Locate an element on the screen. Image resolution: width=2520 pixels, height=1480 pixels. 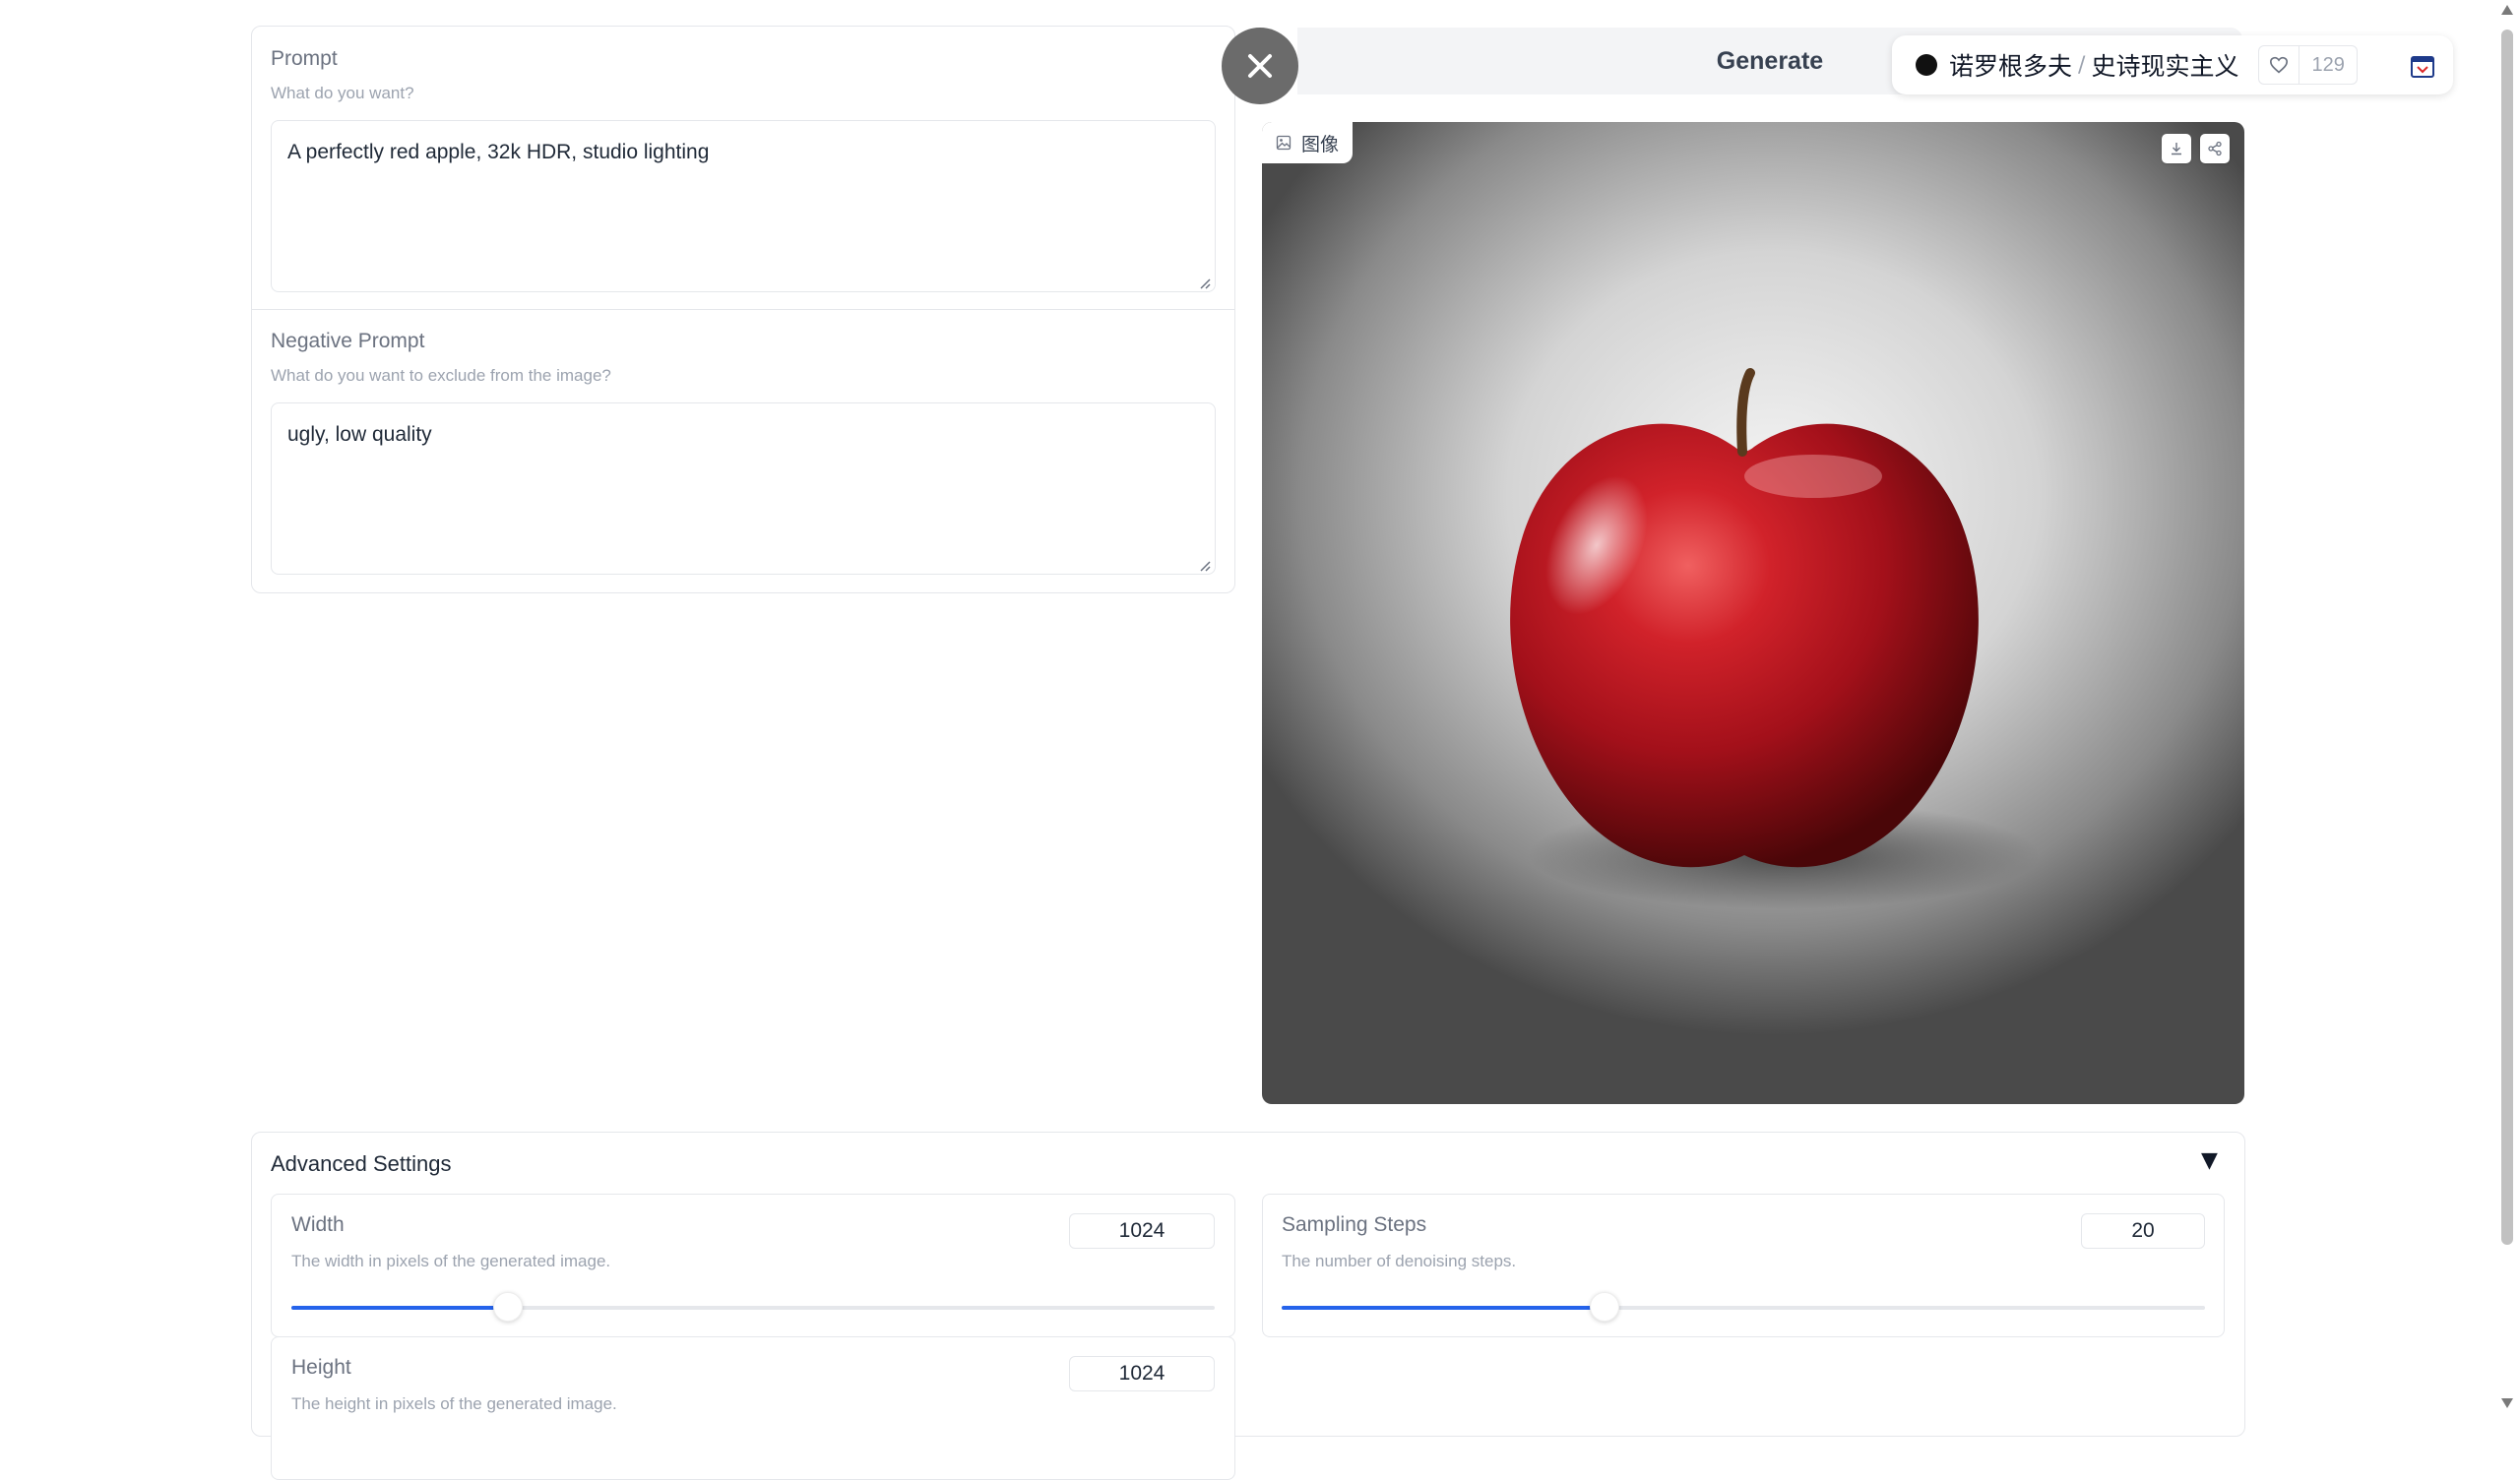
prompt-hint: What do you want? is located at coordinates (342, 93).